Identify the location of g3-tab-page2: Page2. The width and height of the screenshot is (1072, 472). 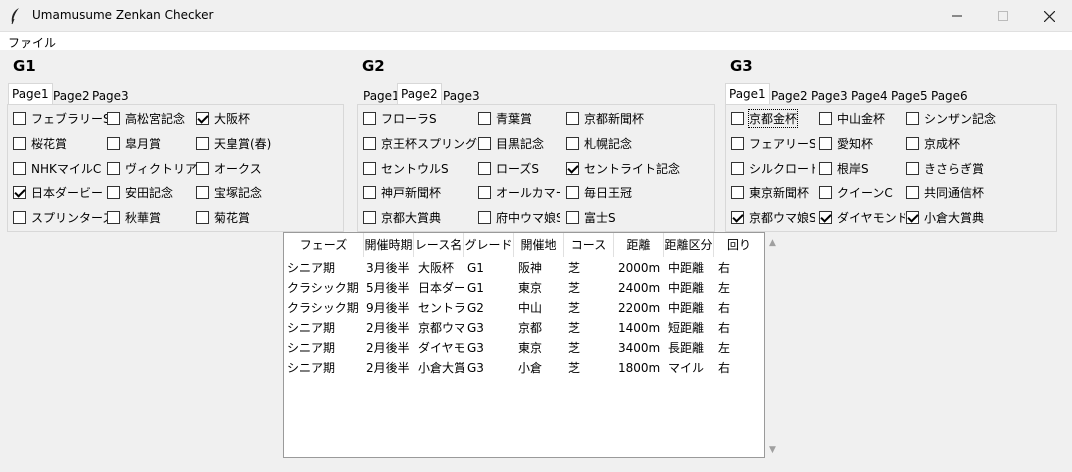
(789, 95).